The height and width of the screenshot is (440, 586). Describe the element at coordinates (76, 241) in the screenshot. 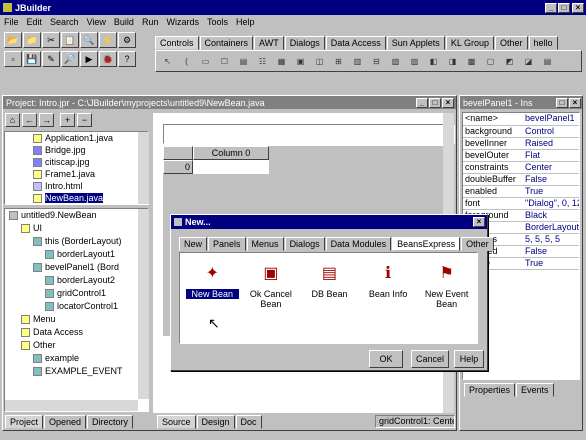

I see `tree-node: this (BorderLayout)` at that location.